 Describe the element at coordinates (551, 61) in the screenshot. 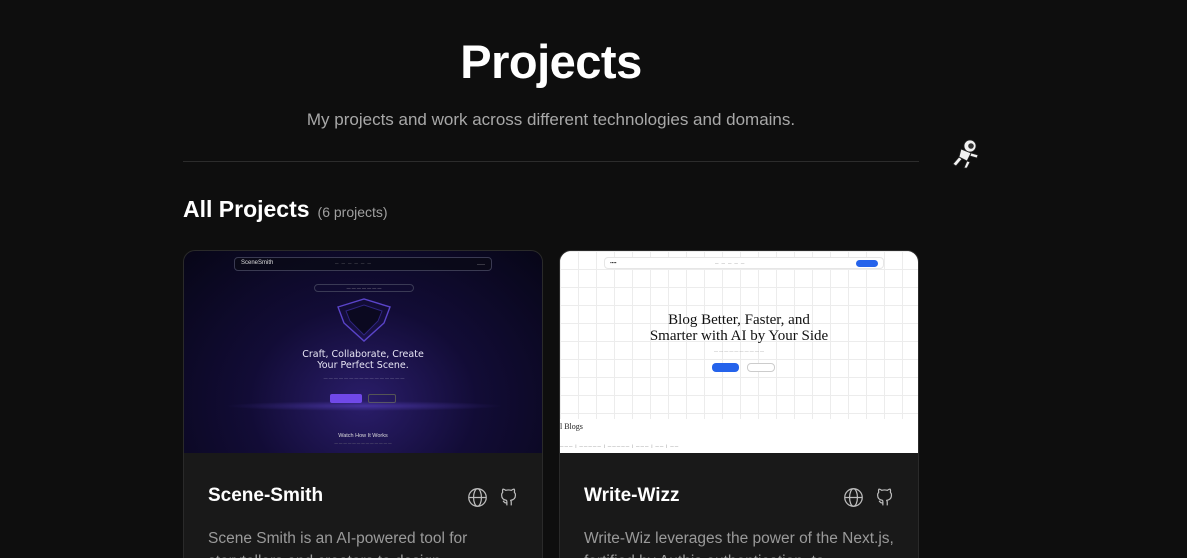

I see `page-title: Projects` at that location.